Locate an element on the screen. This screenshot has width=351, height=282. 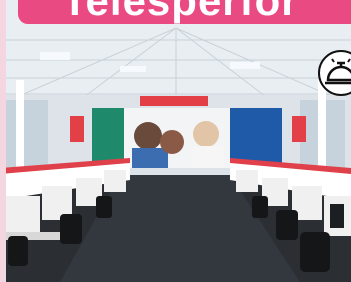
service-bell-glyph is located at coordinates (338, 71).